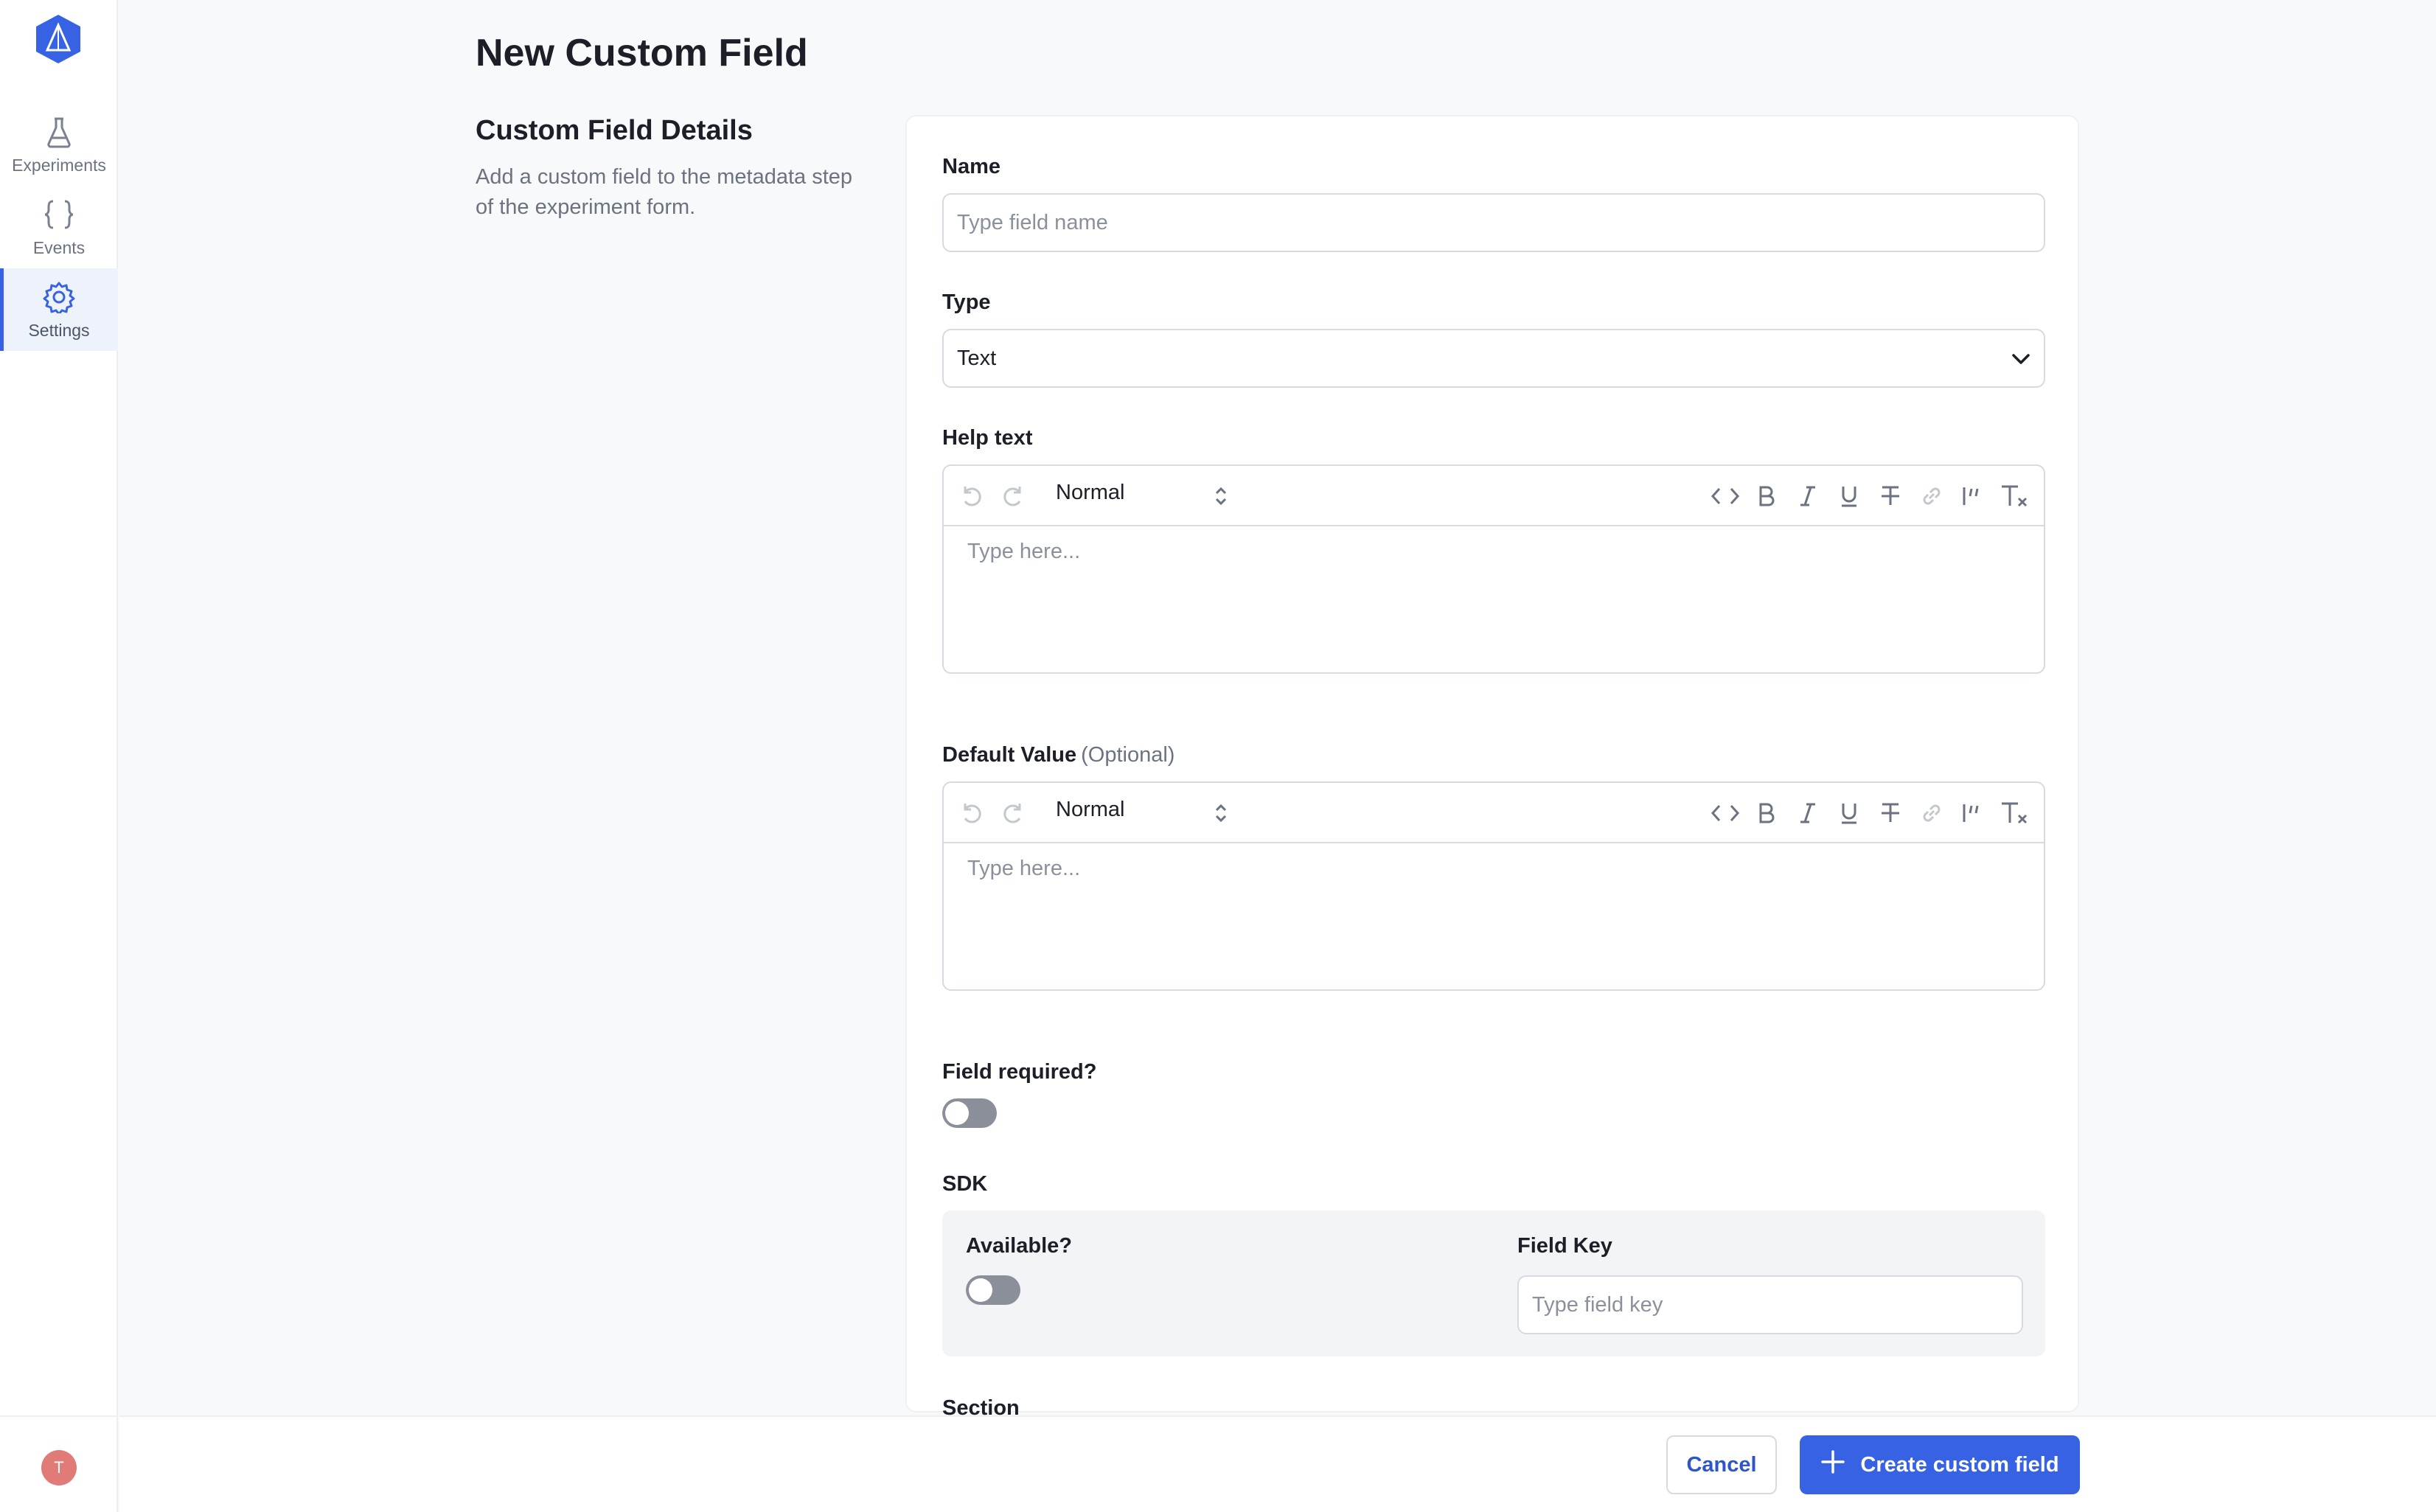 The height and width of the screenshot is (1512, 2436). What do you see at coordinates (59, 132) in the screenshot?
I see `flask-icon` at bounding box center [59, 132].